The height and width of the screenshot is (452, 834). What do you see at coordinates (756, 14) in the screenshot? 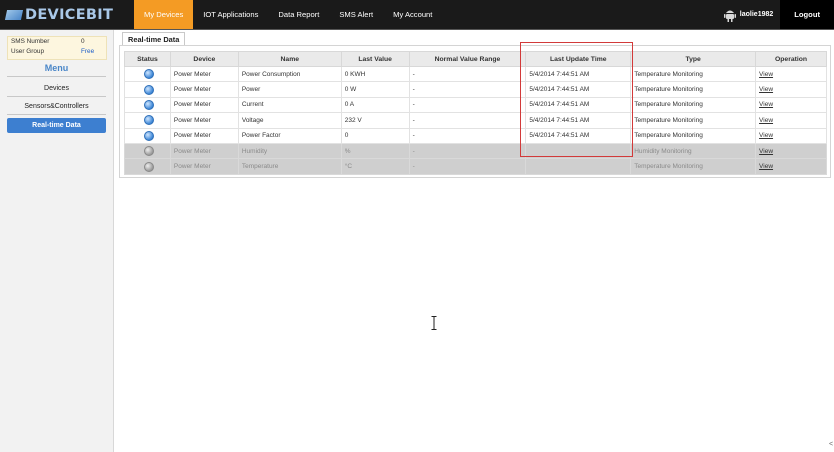
I see `username-label: laolie1982` at bounding box center [756, 14].